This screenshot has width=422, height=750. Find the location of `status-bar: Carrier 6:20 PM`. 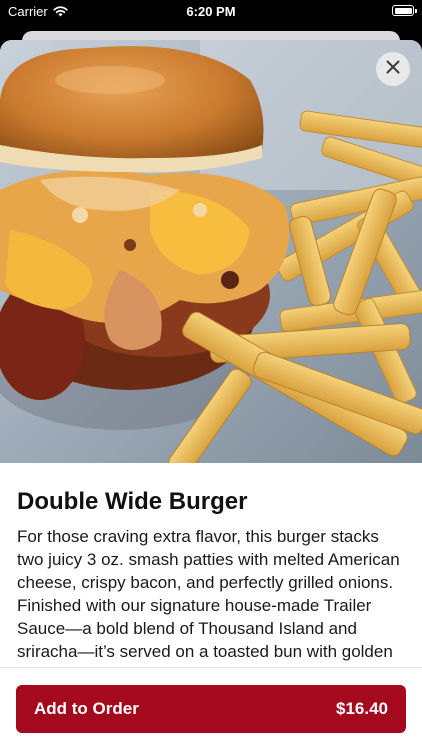

status-bar: Carrier 6:20 PM is located at coordinates (211, 12).